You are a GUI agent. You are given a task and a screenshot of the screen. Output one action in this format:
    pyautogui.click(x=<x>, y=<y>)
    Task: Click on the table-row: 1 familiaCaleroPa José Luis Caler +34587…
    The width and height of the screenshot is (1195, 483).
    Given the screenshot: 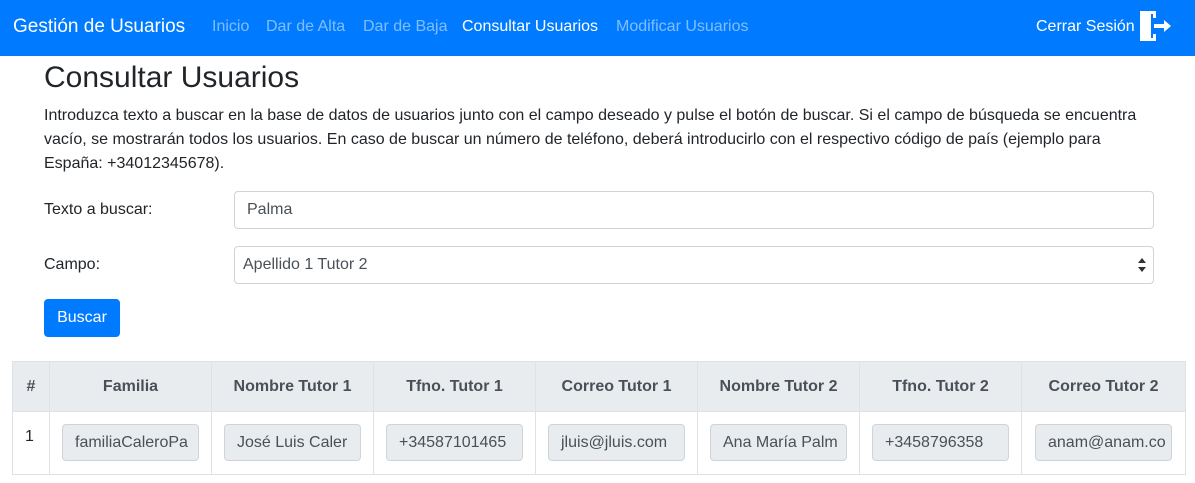 What is the action you would take?
    pyautogui.click(x=599, y=443)
    